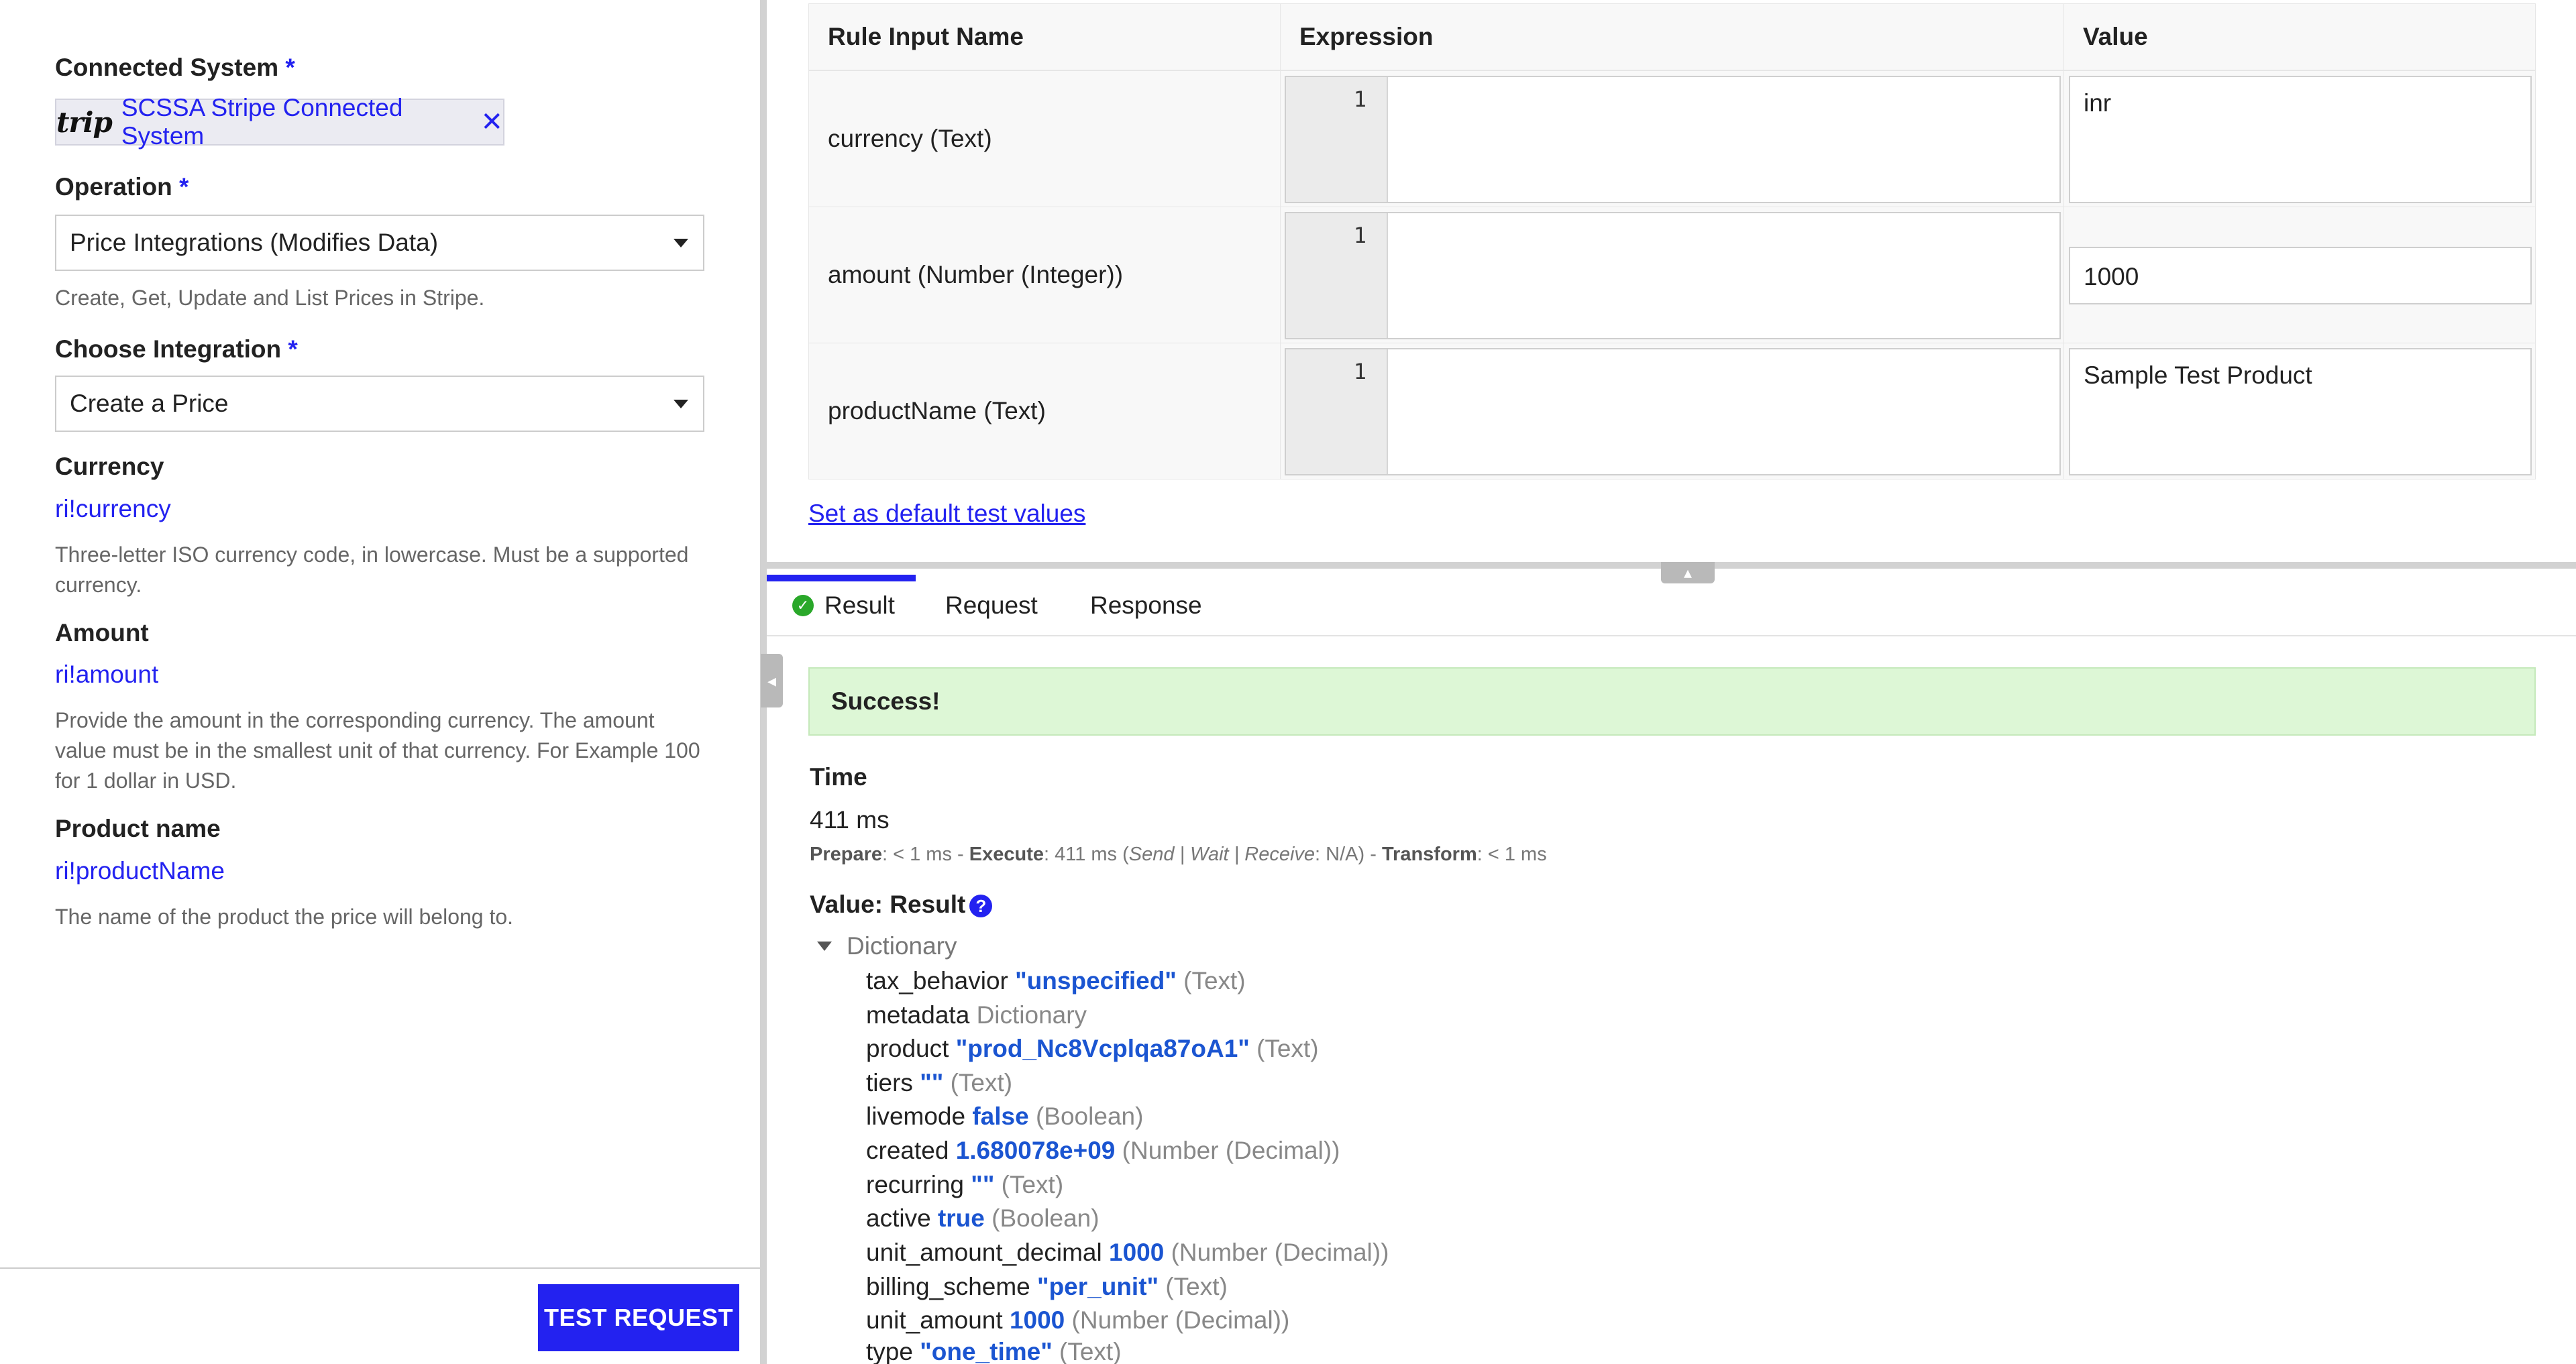 The width and height of the screenshot is (2576, 1364). I want to click on check-circle-icon: ✓, so click(803, 605).